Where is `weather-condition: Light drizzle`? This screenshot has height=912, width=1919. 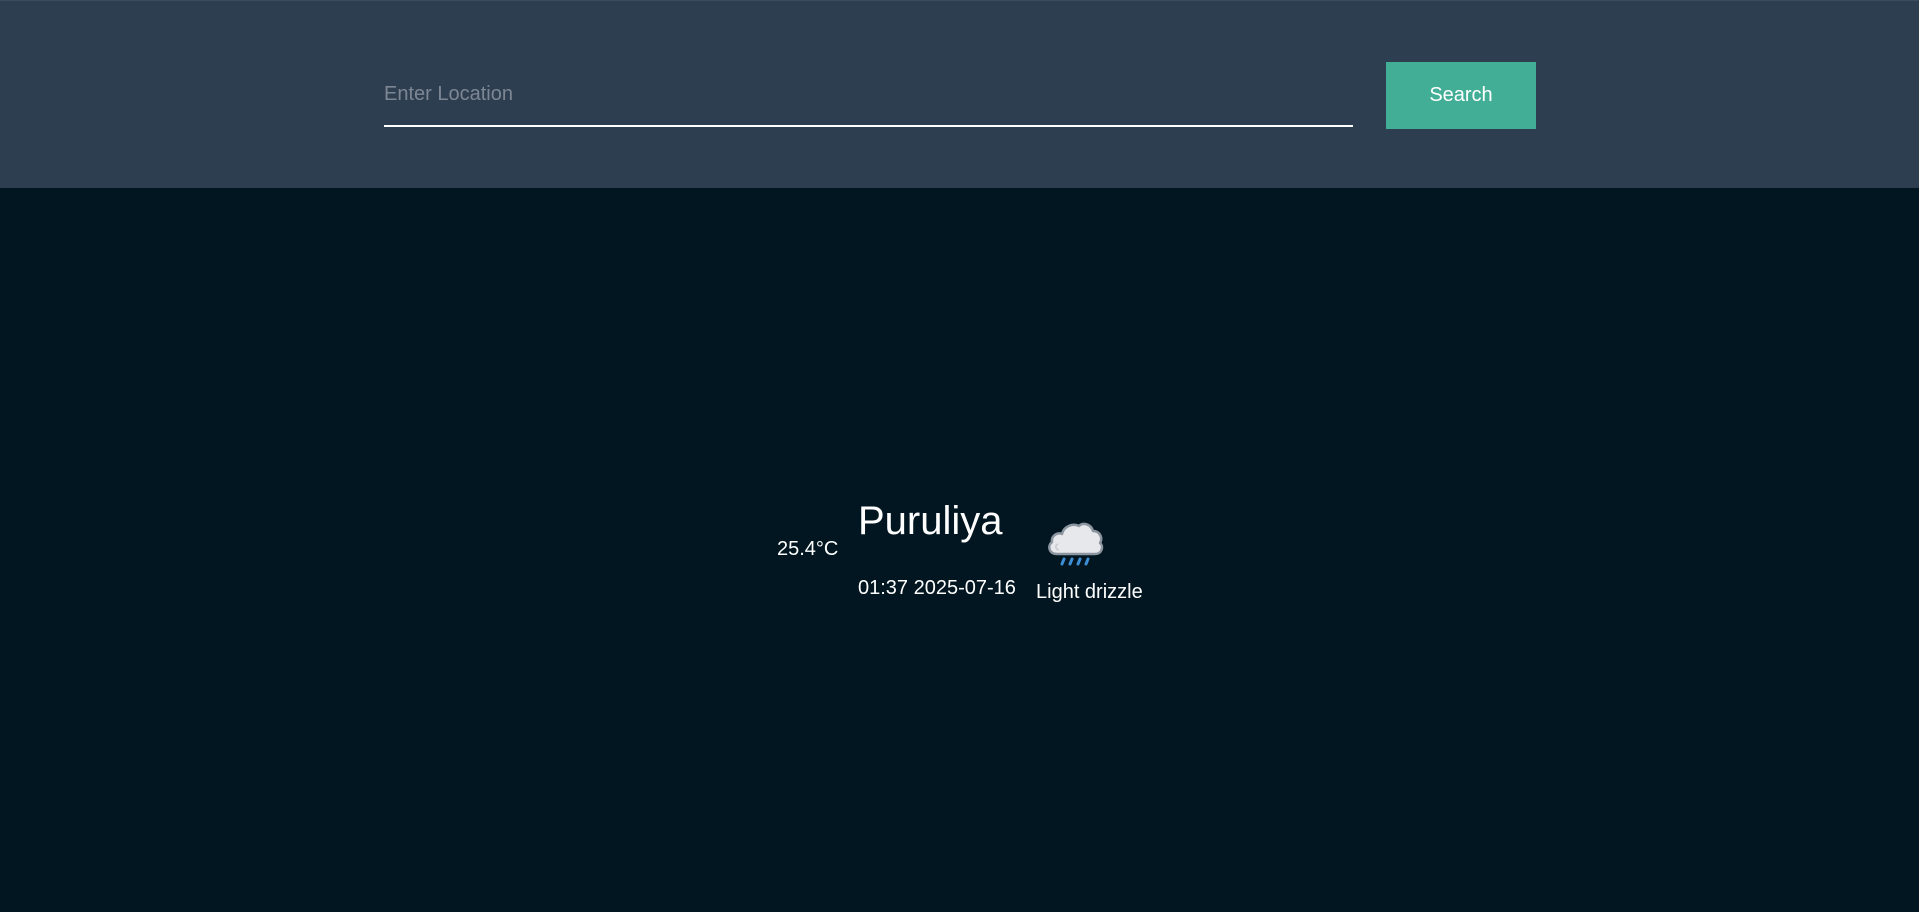 weather-condition: Light drizzle is located at coordinates (1089, 592).